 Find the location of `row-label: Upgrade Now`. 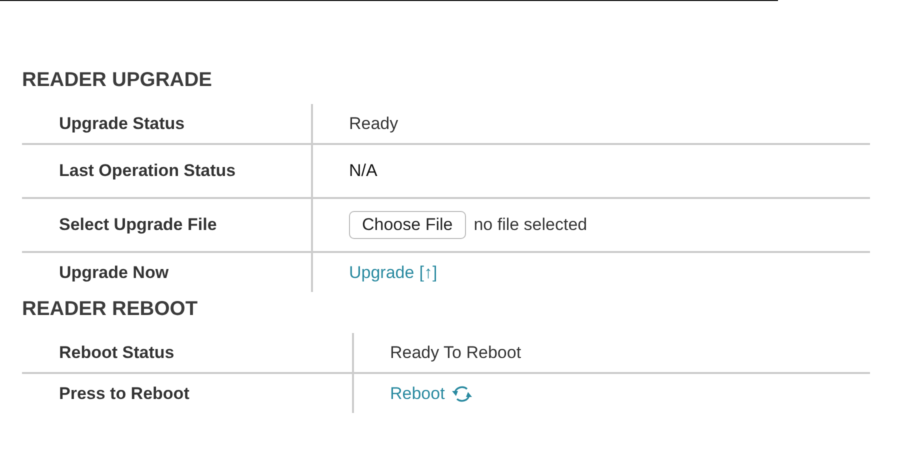

row-label: Upgrade Now is located at coordinates (114, 272).